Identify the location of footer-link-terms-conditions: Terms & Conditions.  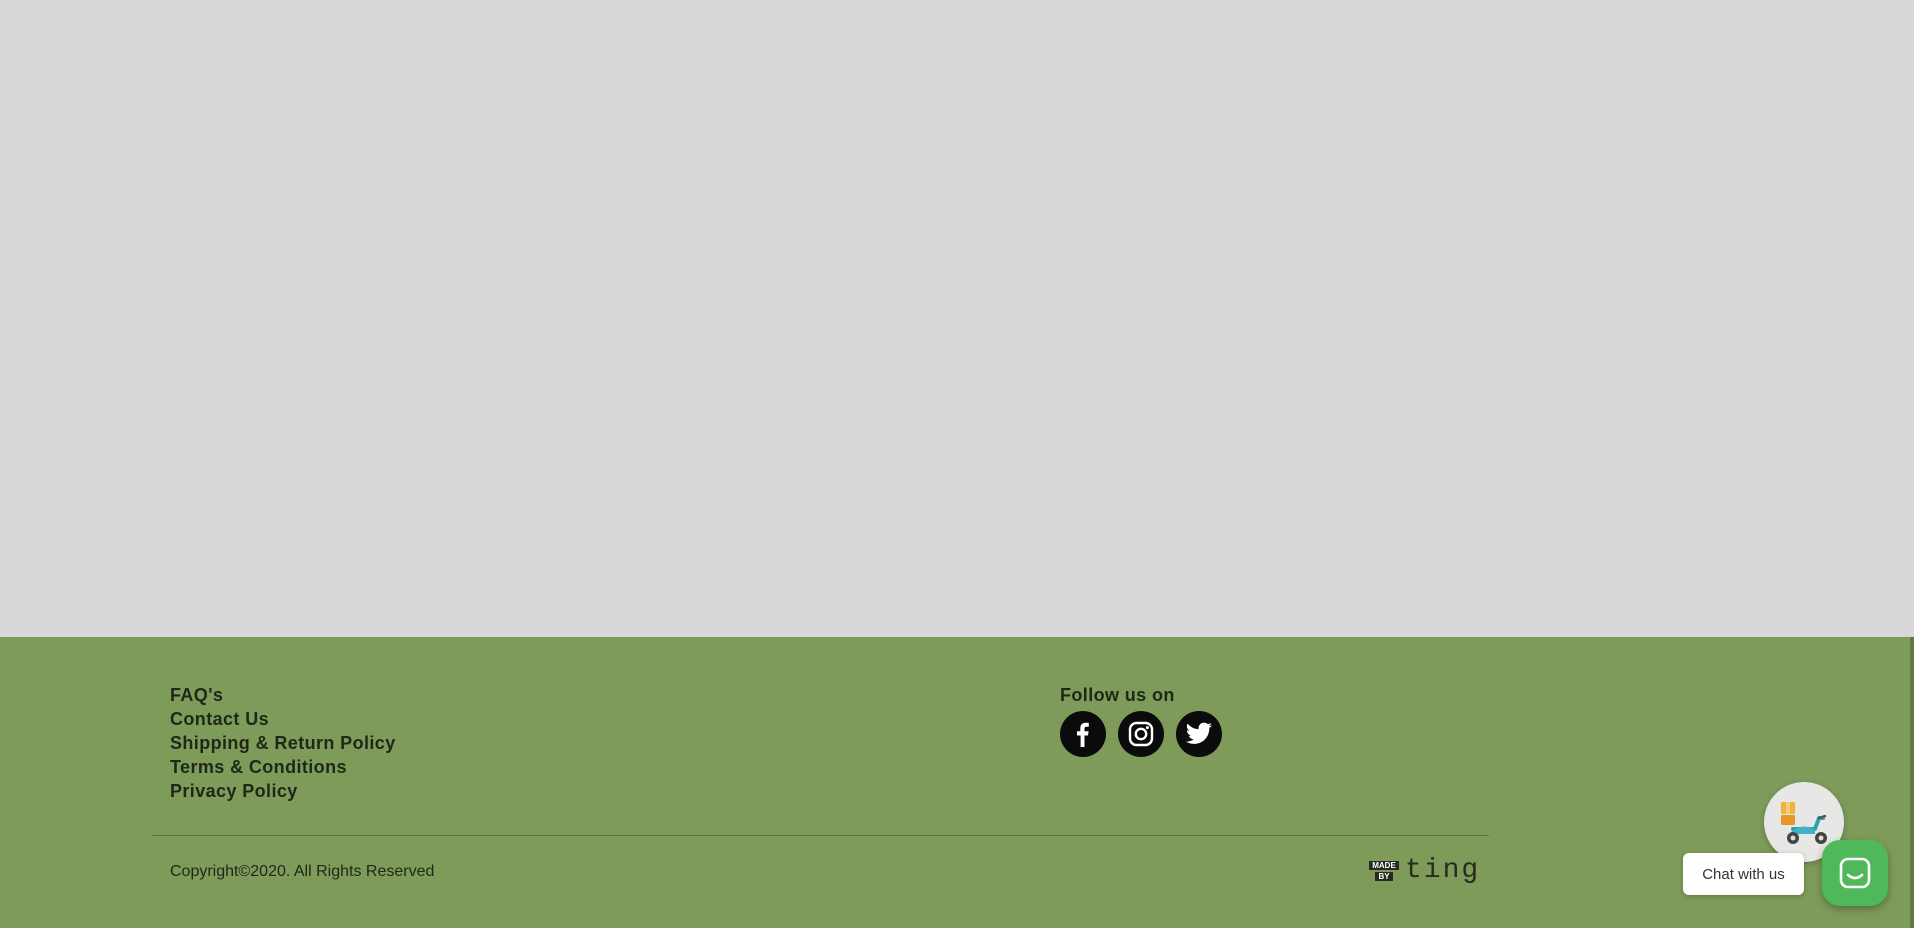
(283, 767).